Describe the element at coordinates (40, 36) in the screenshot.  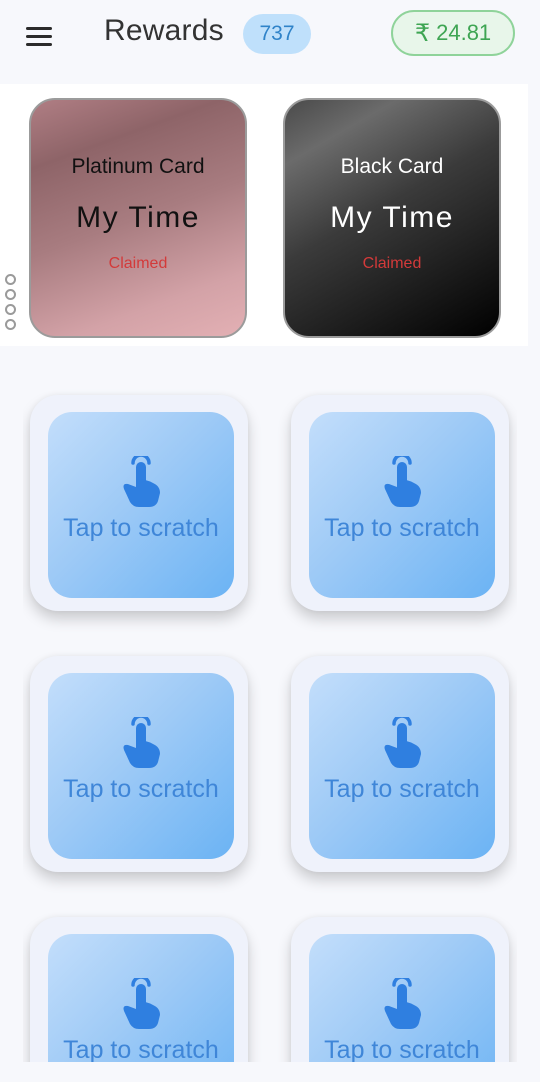
I see `hamburger-menu-icon` at that location.